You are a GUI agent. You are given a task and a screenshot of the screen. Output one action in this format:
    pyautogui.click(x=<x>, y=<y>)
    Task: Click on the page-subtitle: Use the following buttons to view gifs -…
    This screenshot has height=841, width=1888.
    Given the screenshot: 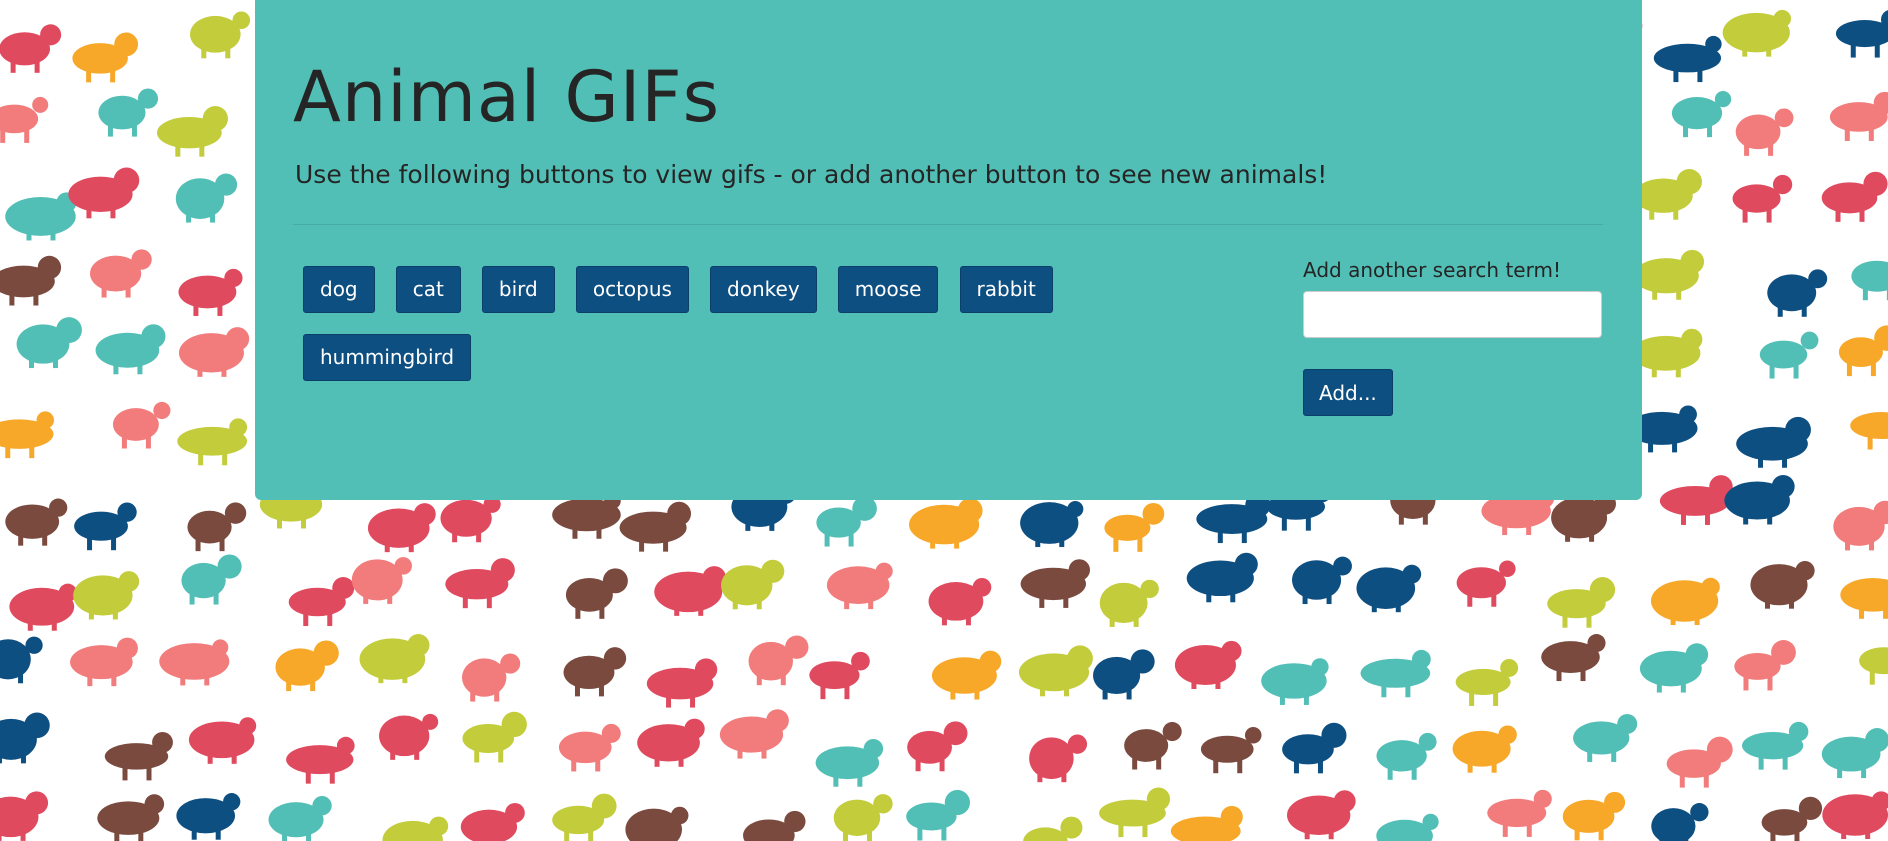 What is the action you would take?
    pyautogui.click(x=811, y=174)
    